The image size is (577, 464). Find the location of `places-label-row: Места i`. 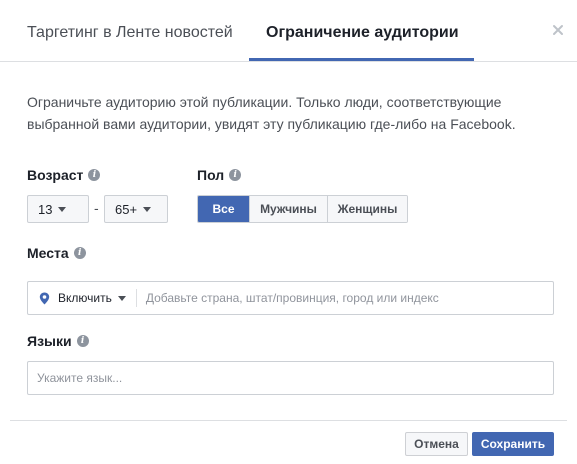

places-label-row: Места i is located at coordinates (56, 253).